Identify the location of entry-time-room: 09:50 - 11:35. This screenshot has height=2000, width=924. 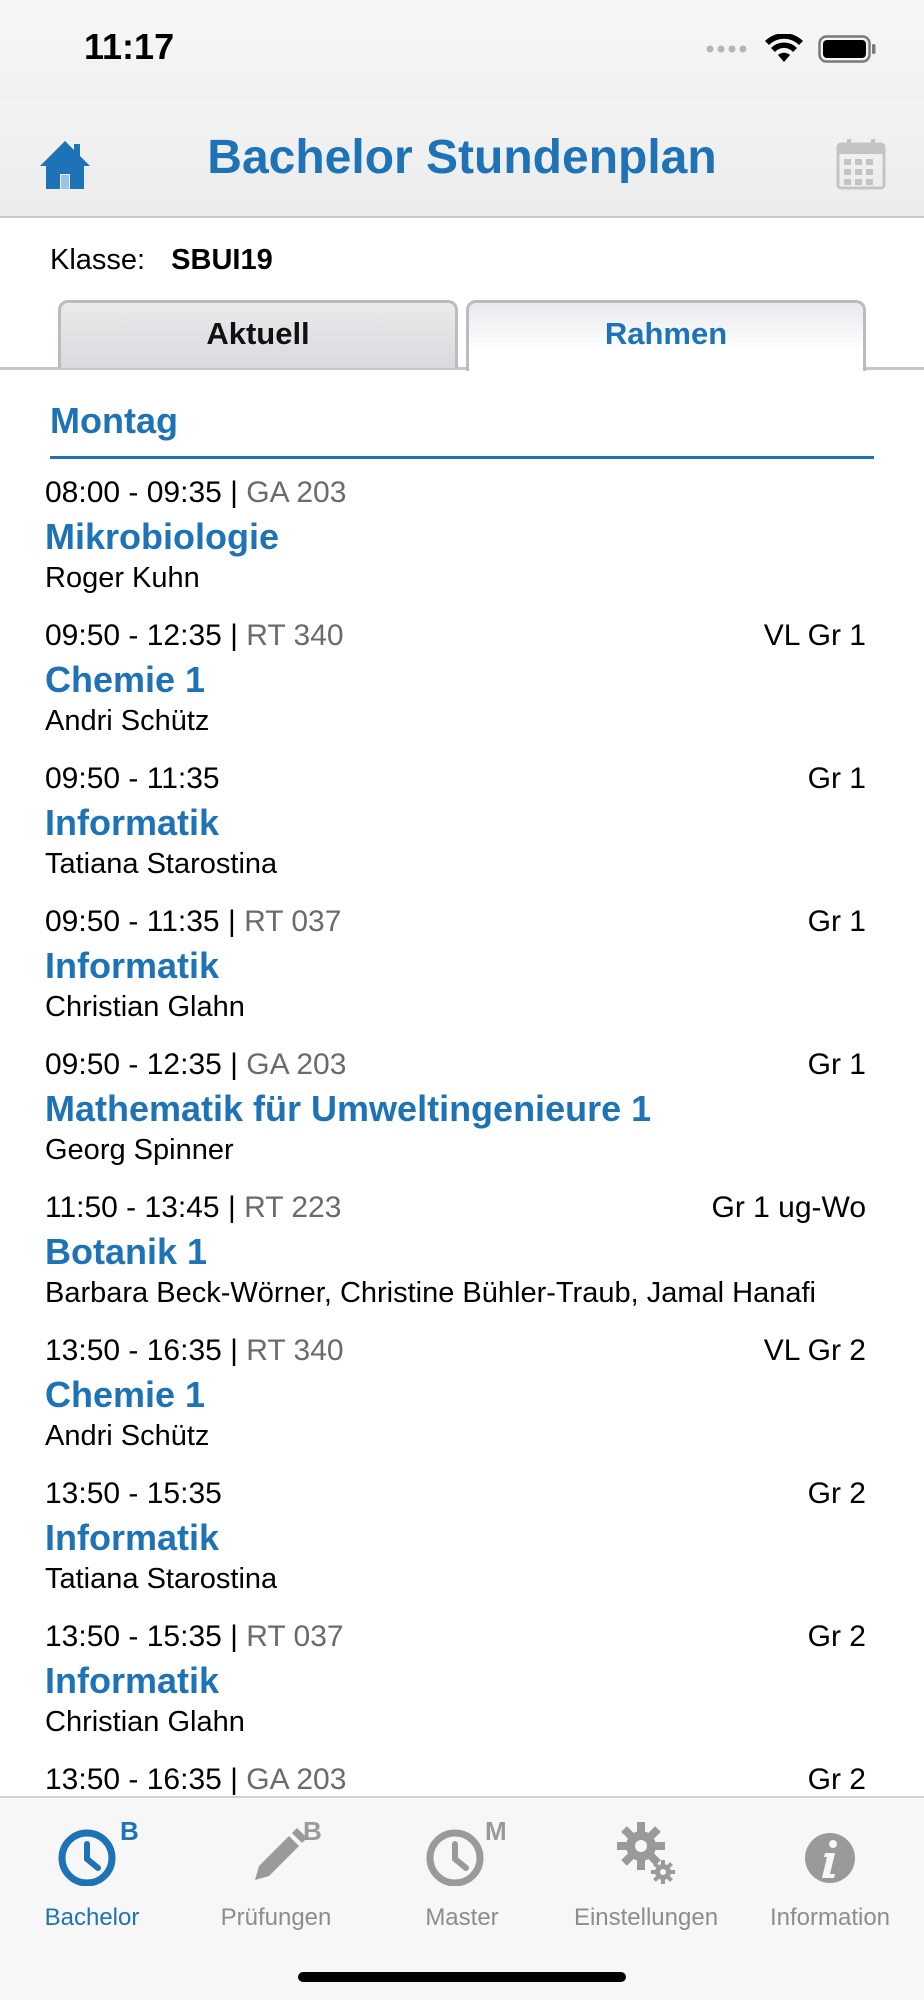
(132, 779).